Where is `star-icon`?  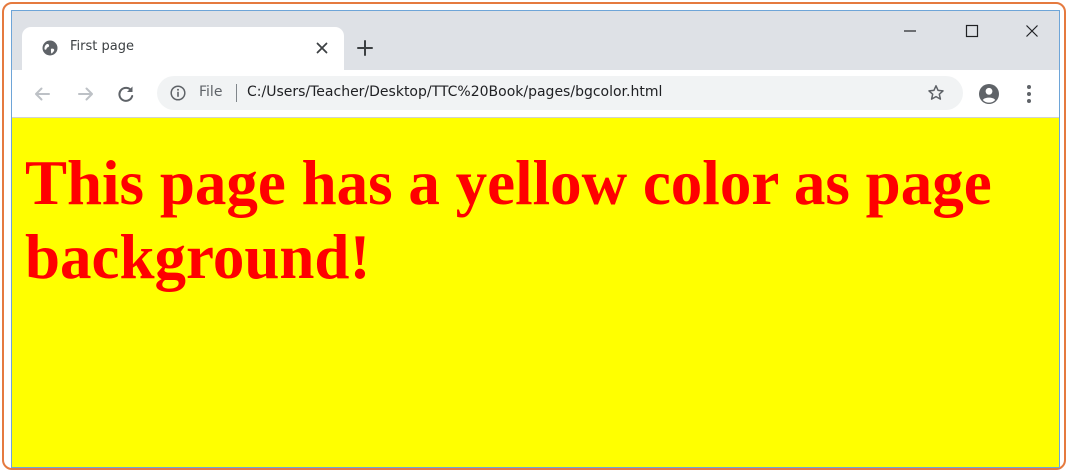
star-icon is located at coordinates (936, 93).